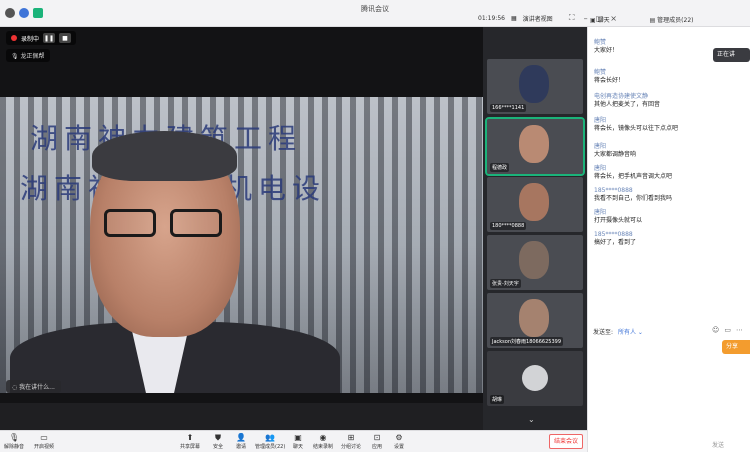 This screenshot has width=750, height=452. What do you see at coordinates (491, 18) in the screenshot?
I see `meeting-timer: 01:19:56` at bounding box center [491, 18].